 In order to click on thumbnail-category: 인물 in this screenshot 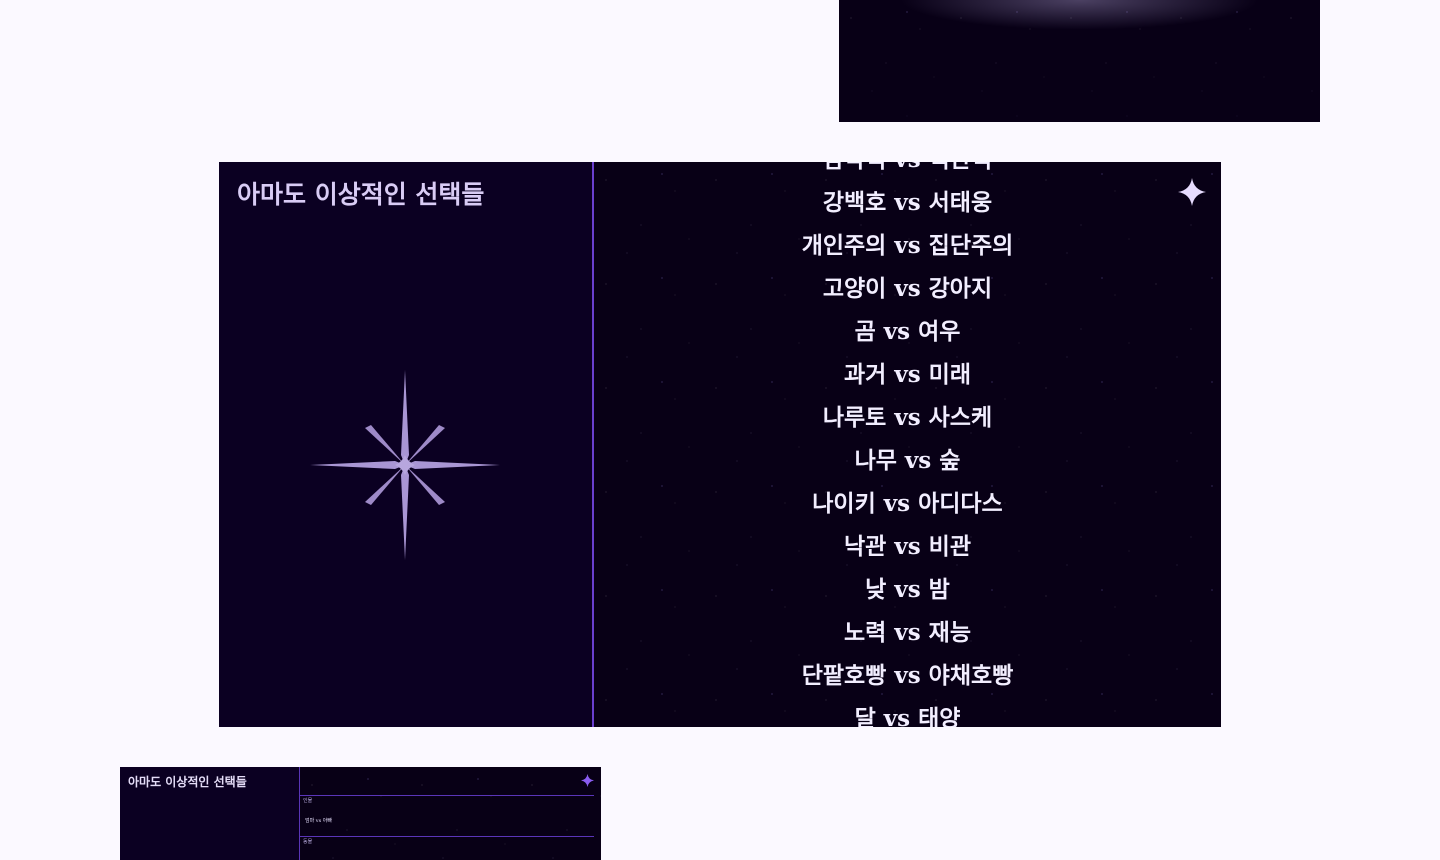, I will do `click(308, 801)`.